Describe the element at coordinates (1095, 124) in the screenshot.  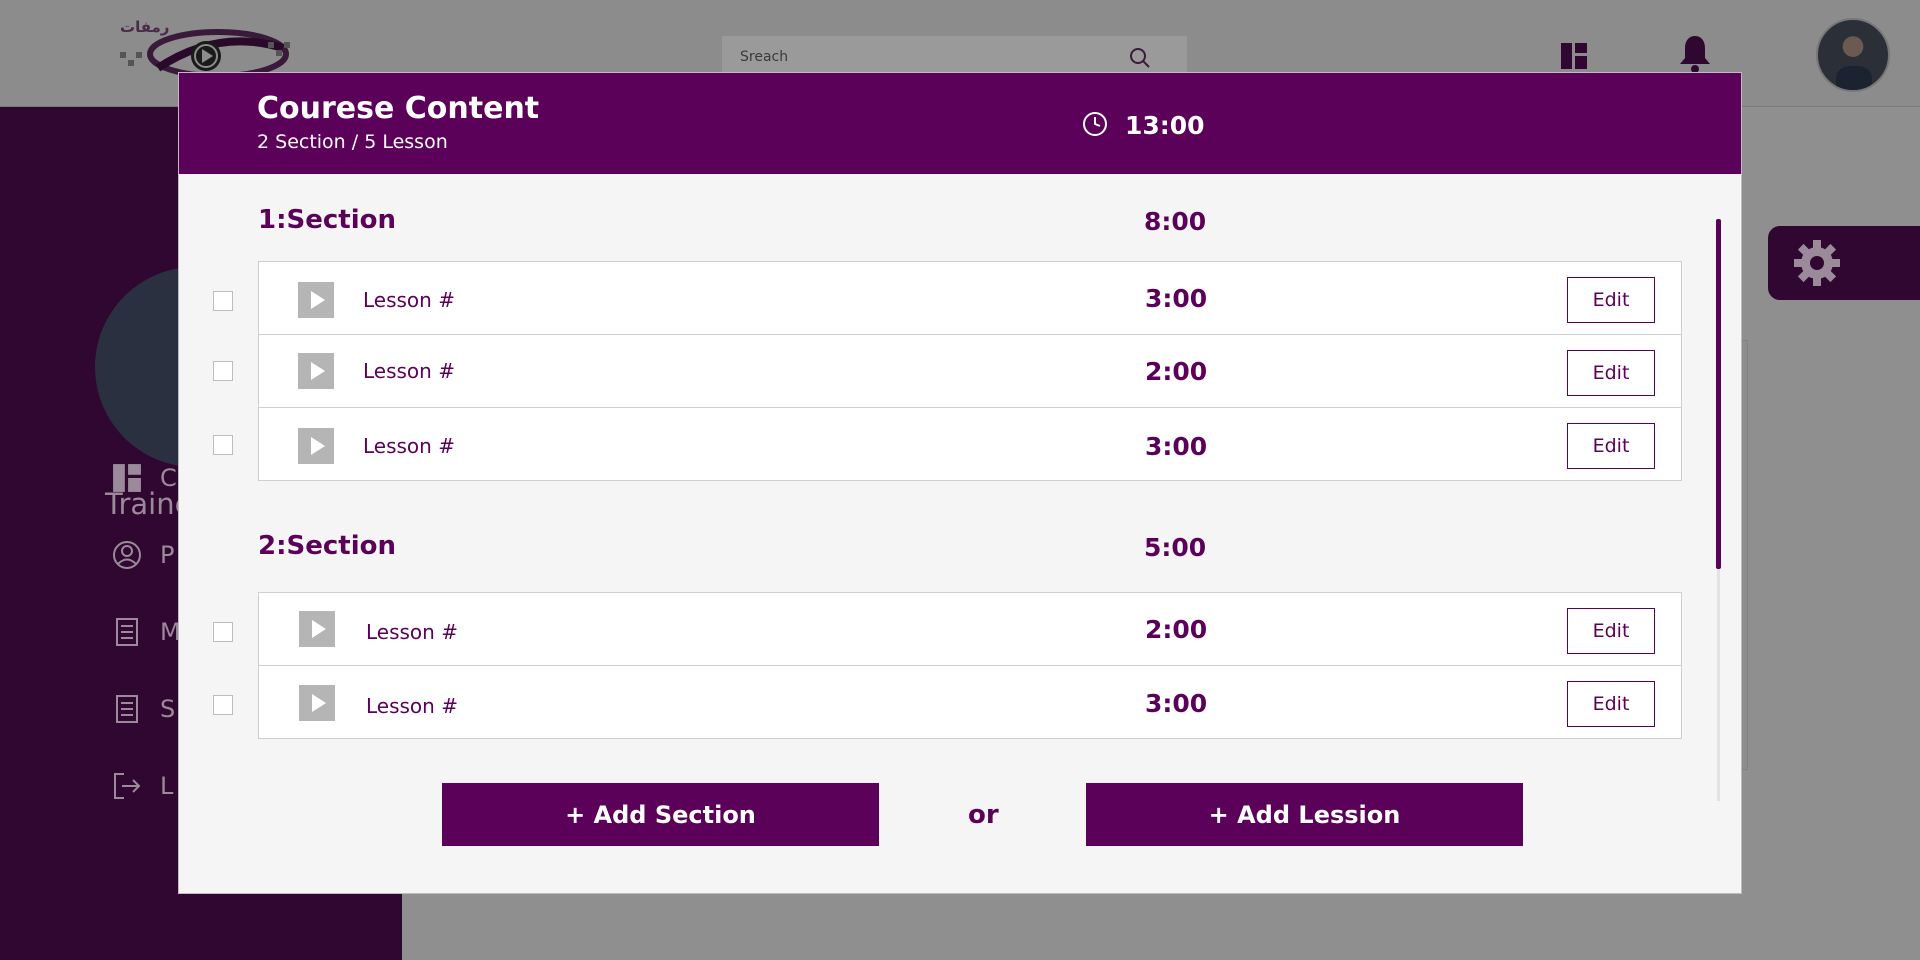
I see `clock-icon` at that location.